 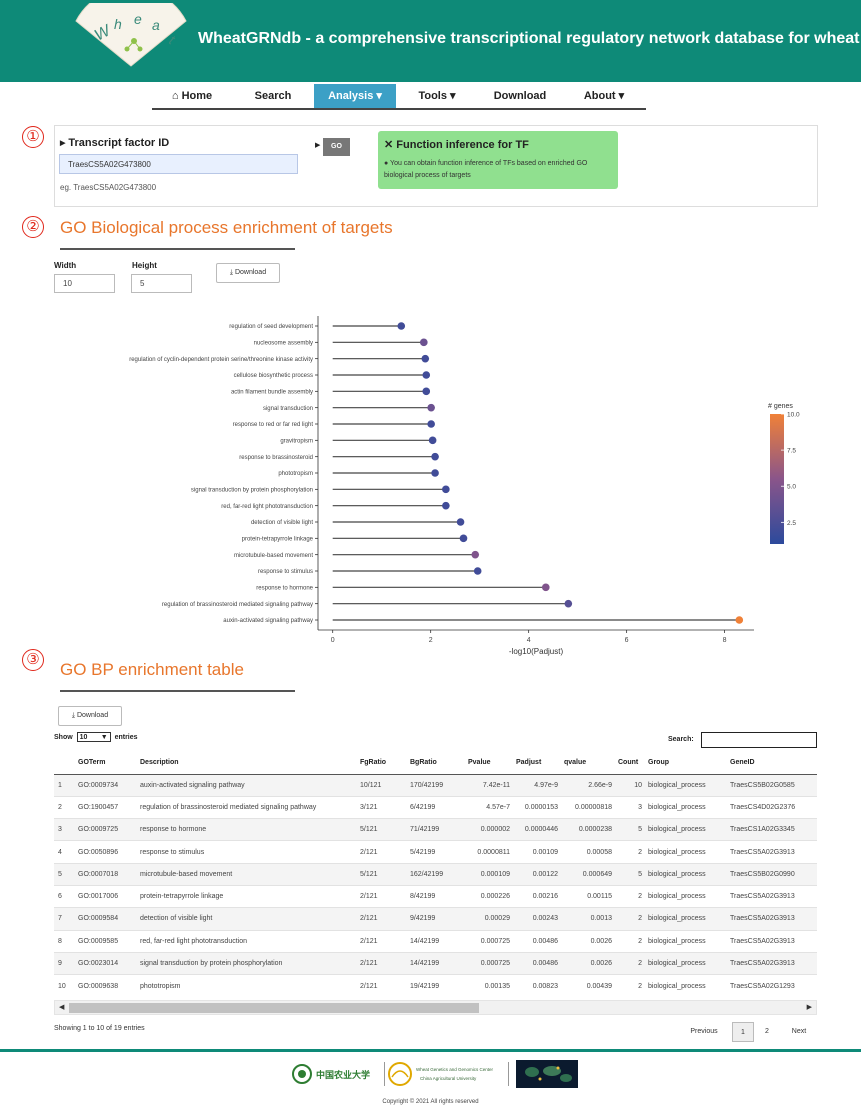 What do you see at coordinates (385, 785) in the screenshot?
I see `table-cell: 10/121` at bounding box center [385, 785].